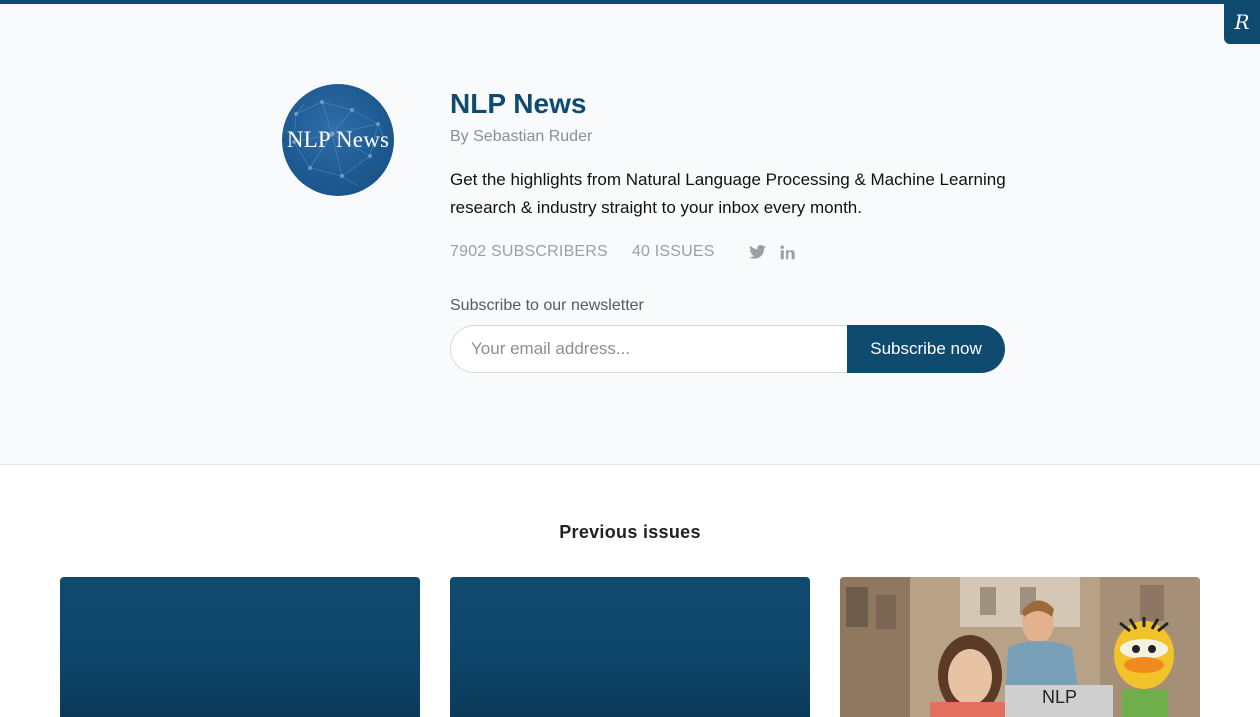 The image size is (1260, 717). I want to click on newsletter-title: NLP News, so click(518, 104).